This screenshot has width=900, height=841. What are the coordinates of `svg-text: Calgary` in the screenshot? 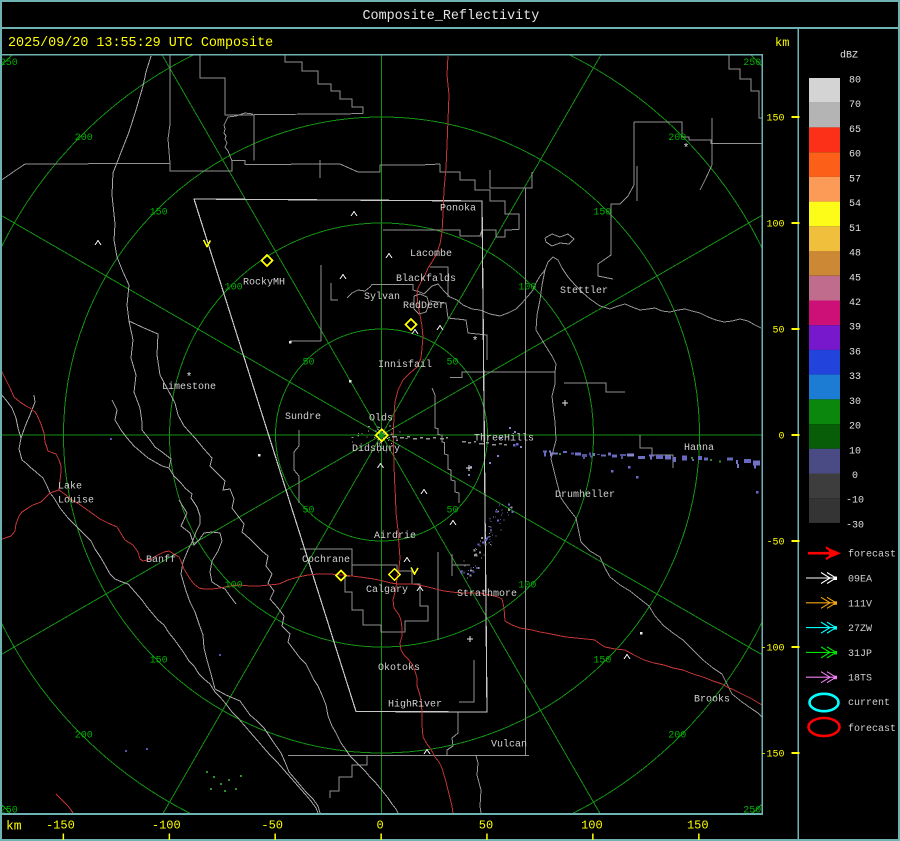 It's located at (387, 590).